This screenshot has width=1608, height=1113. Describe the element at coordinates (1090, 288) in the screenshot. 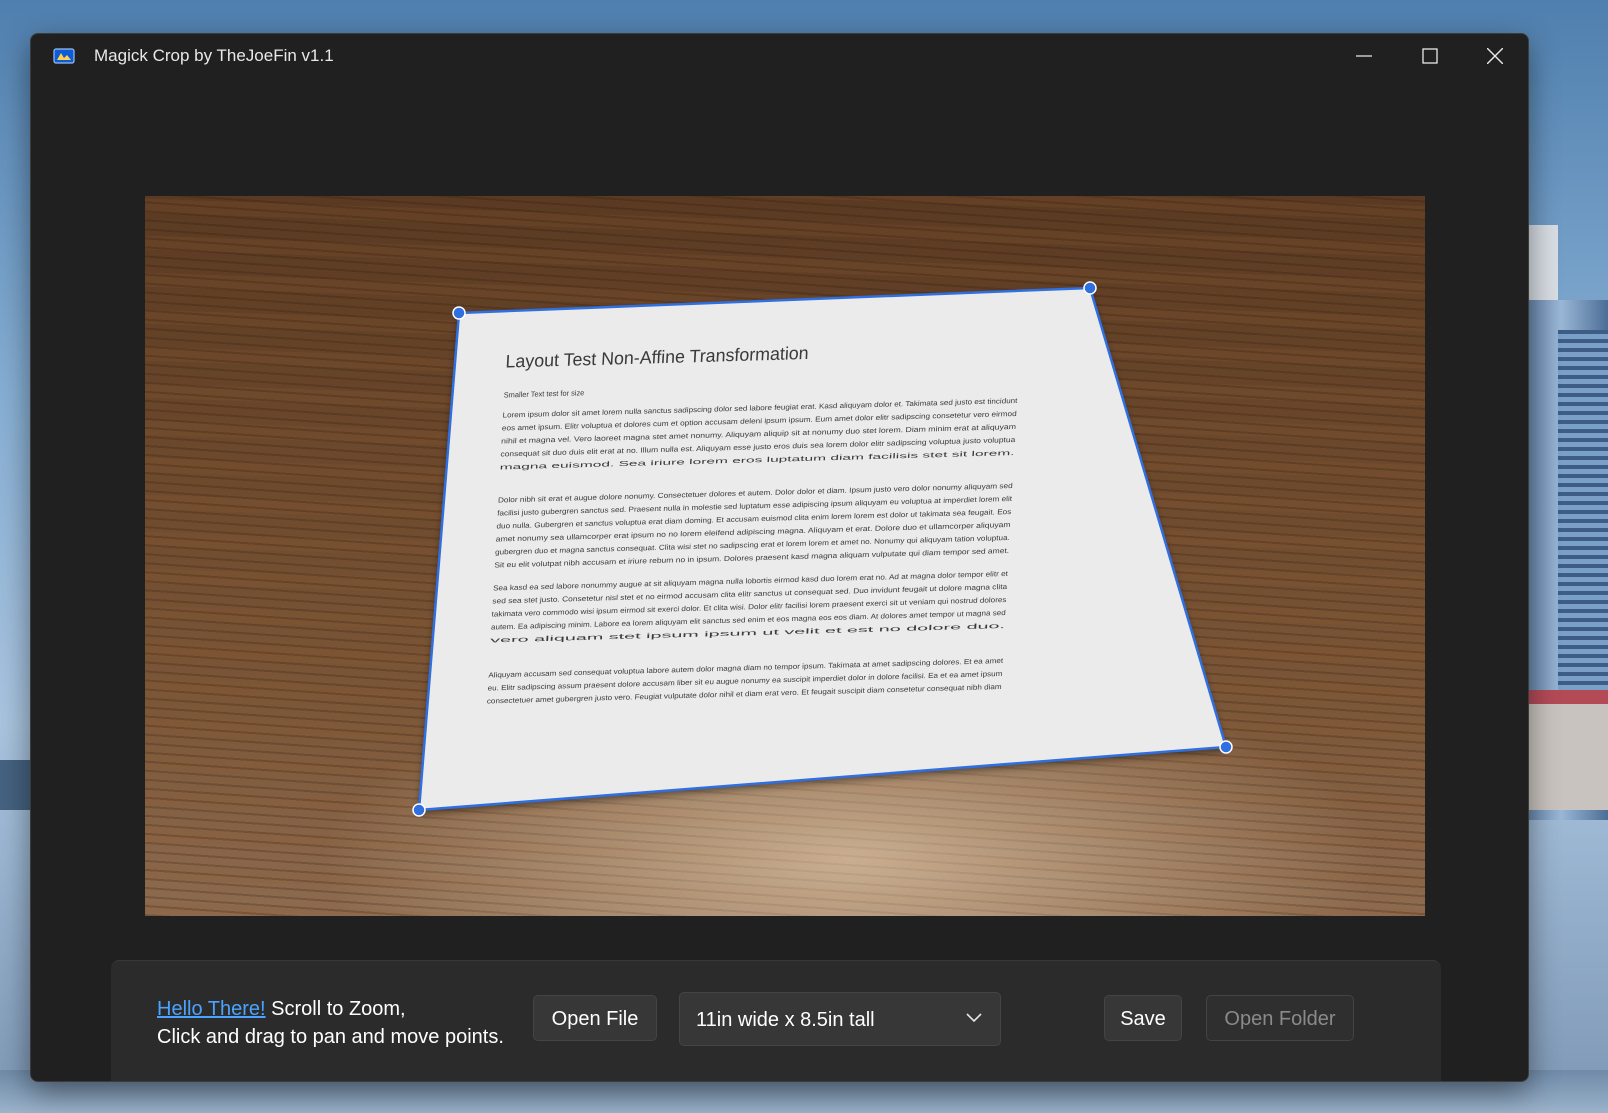

I see `crop-handle-top-right` at that location.